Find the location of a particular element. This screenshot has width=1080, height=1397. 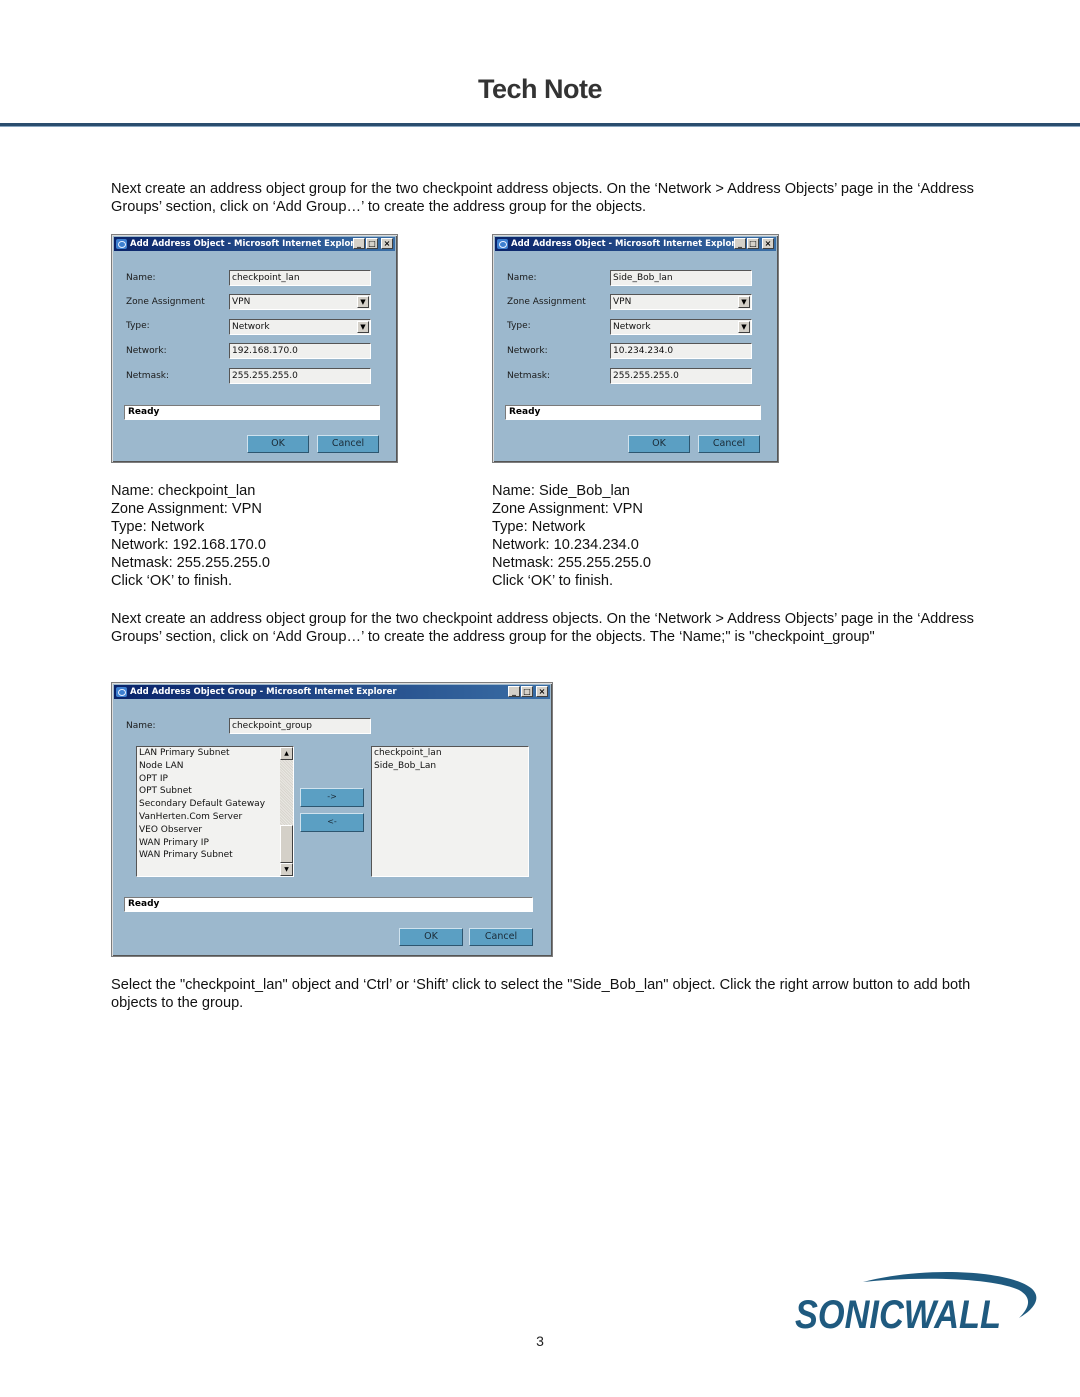

list-item: WAN Primary IP is located at coordinates (216, 843).